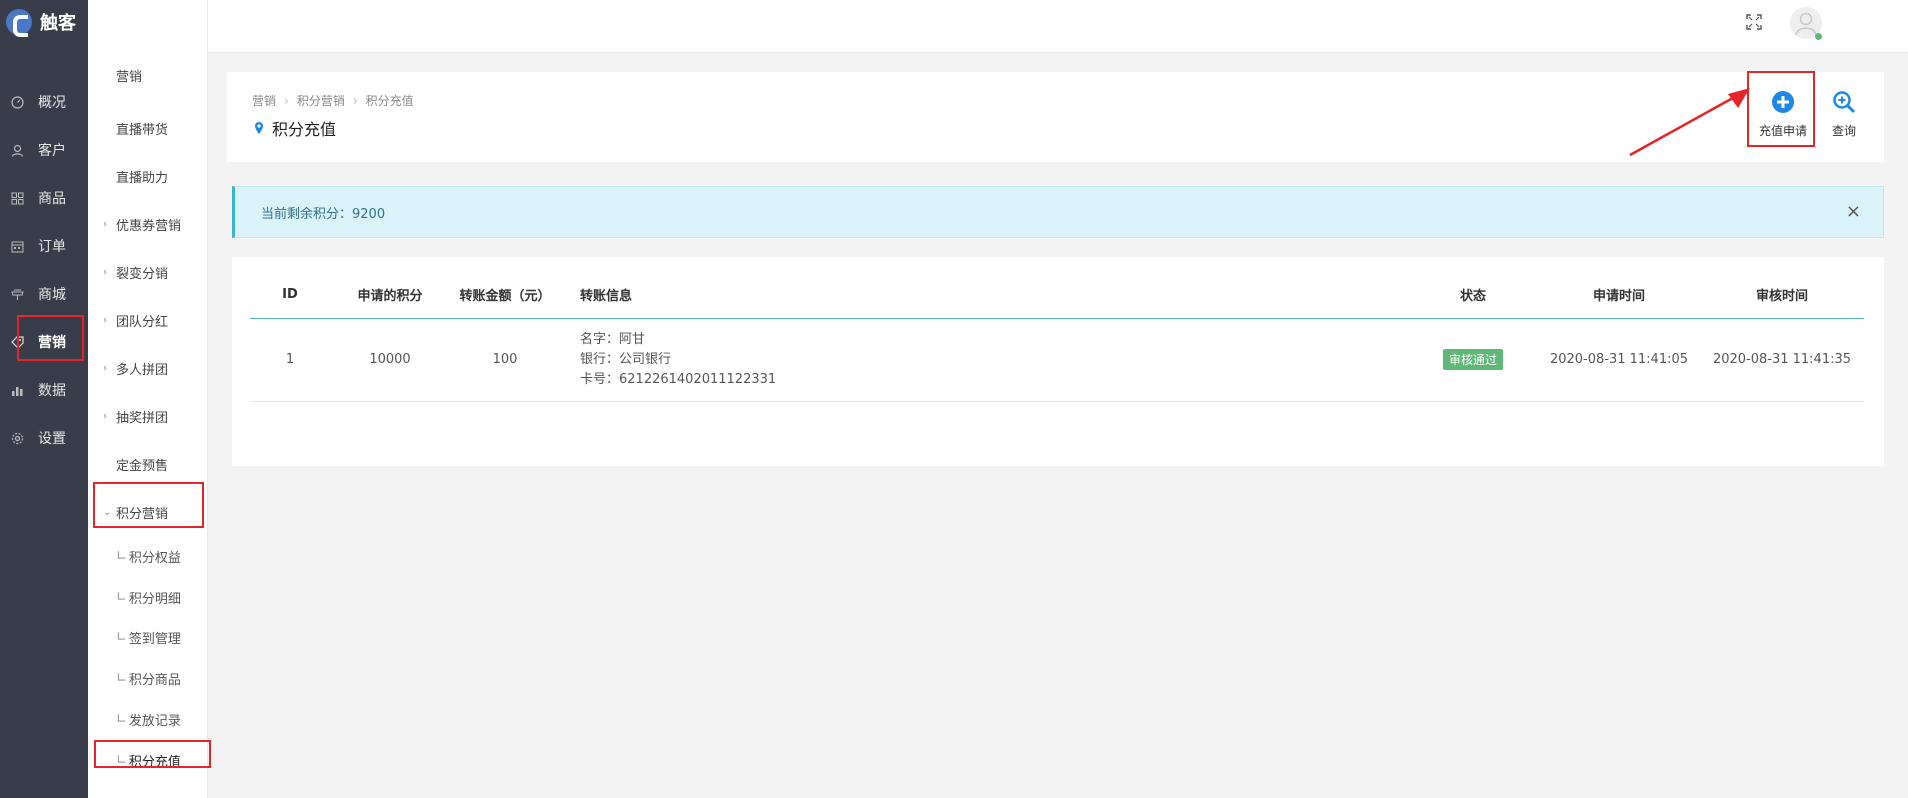 This screenshot has width=1908, height=798. I want to click on tag-icon, so click(17, 342).